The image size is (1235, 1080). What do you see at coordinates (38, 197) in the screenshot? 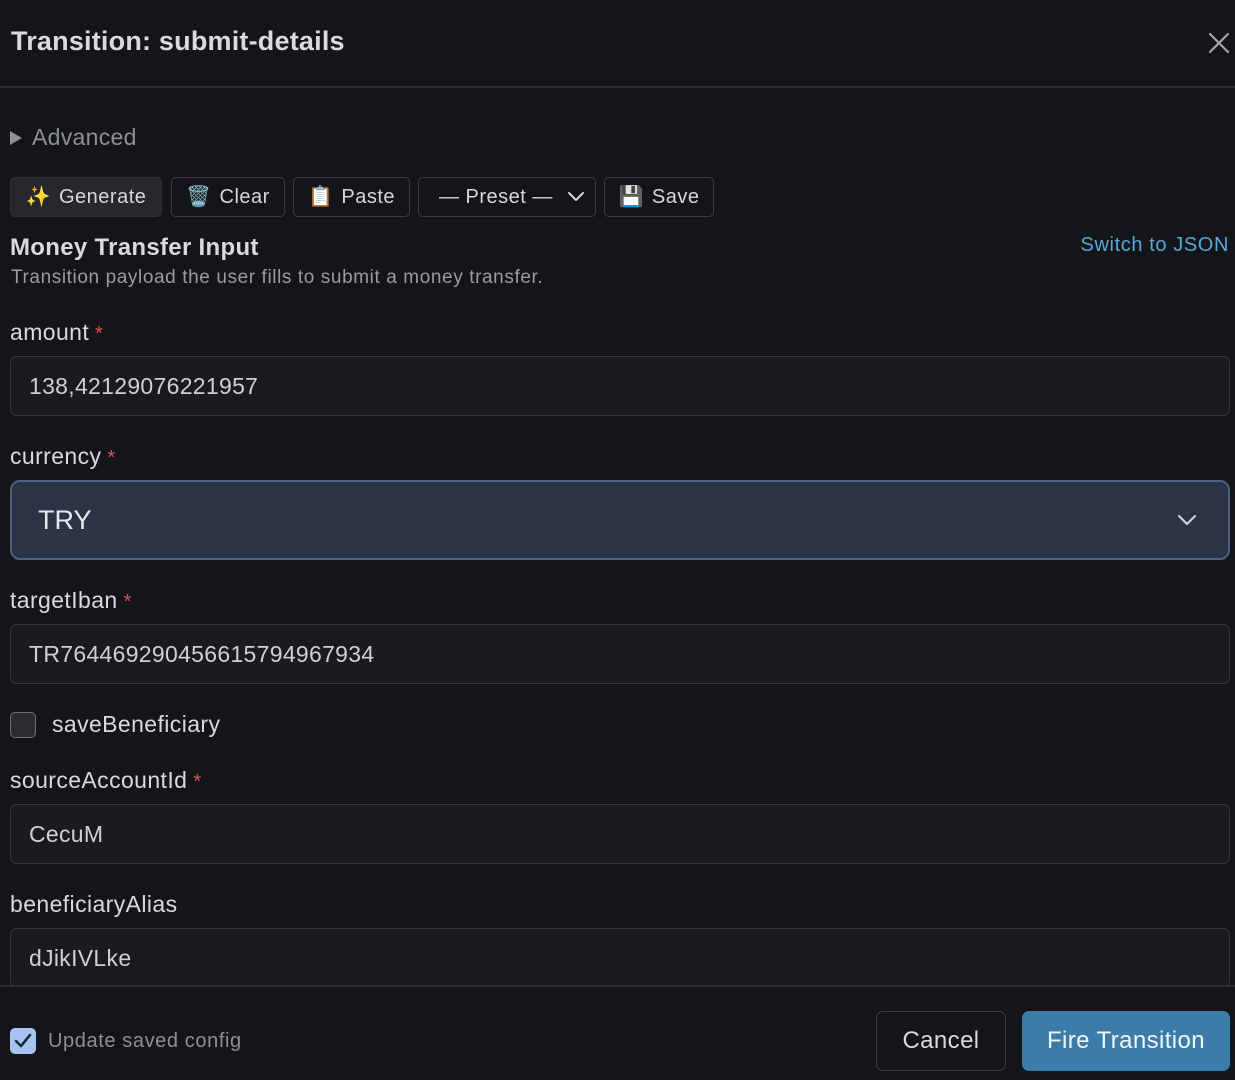
I see `sparkles-icon: ✨` at bounding box center [38, 197].